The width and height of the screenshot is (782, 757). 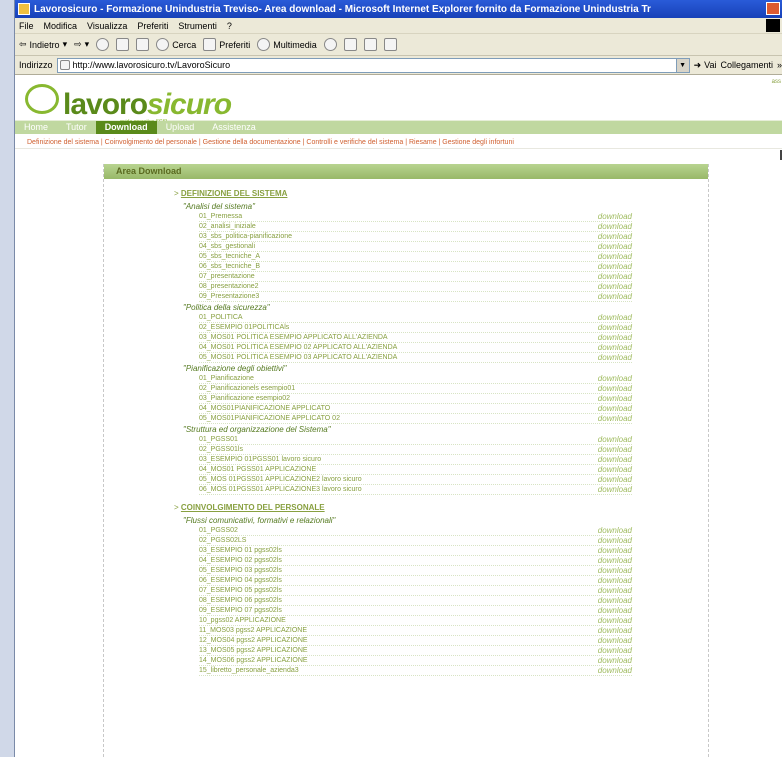 I want to click on favorites-button: Preferiti, so click(x=226, y=44).